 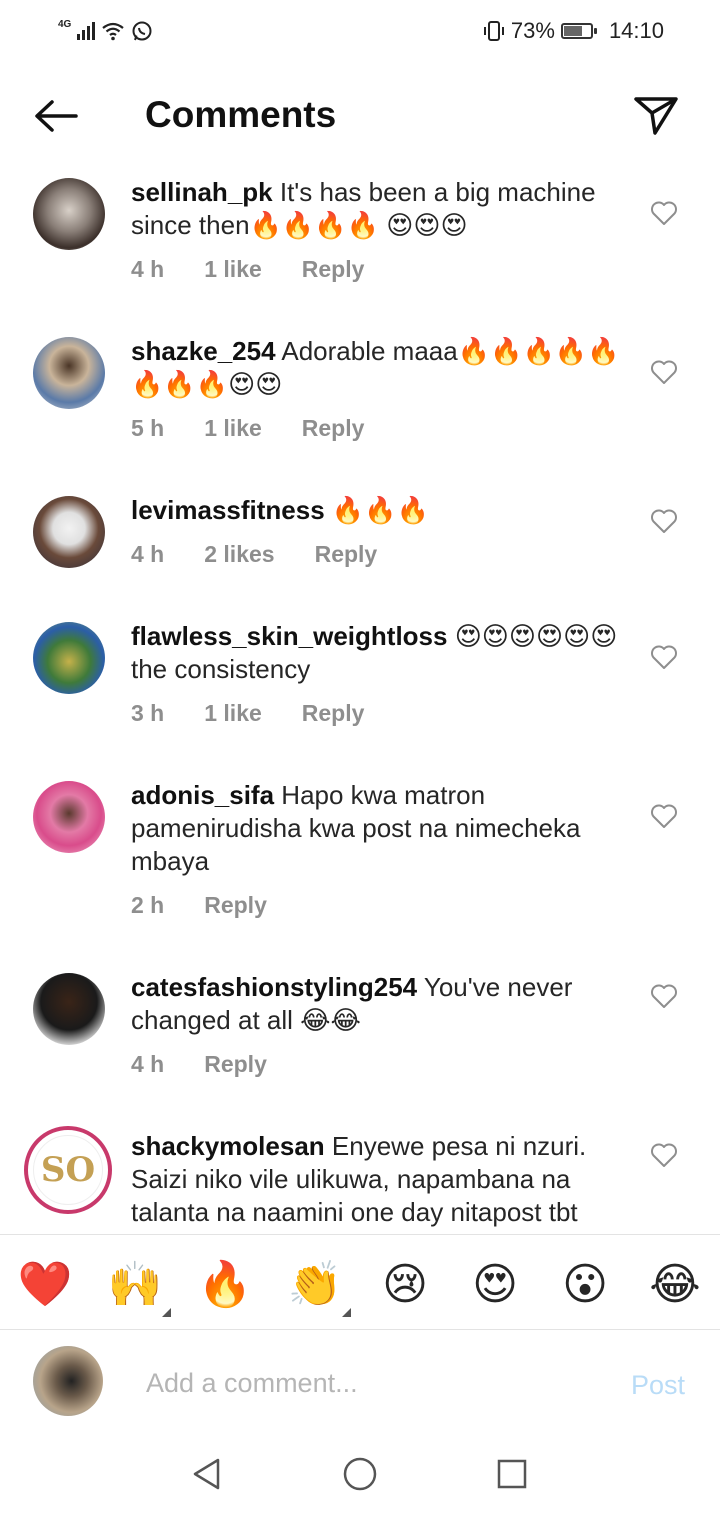 What do you see at coordinates (366, 1383) in the screenshot?
I see `comment-input` at bounding box center [366, 1383].